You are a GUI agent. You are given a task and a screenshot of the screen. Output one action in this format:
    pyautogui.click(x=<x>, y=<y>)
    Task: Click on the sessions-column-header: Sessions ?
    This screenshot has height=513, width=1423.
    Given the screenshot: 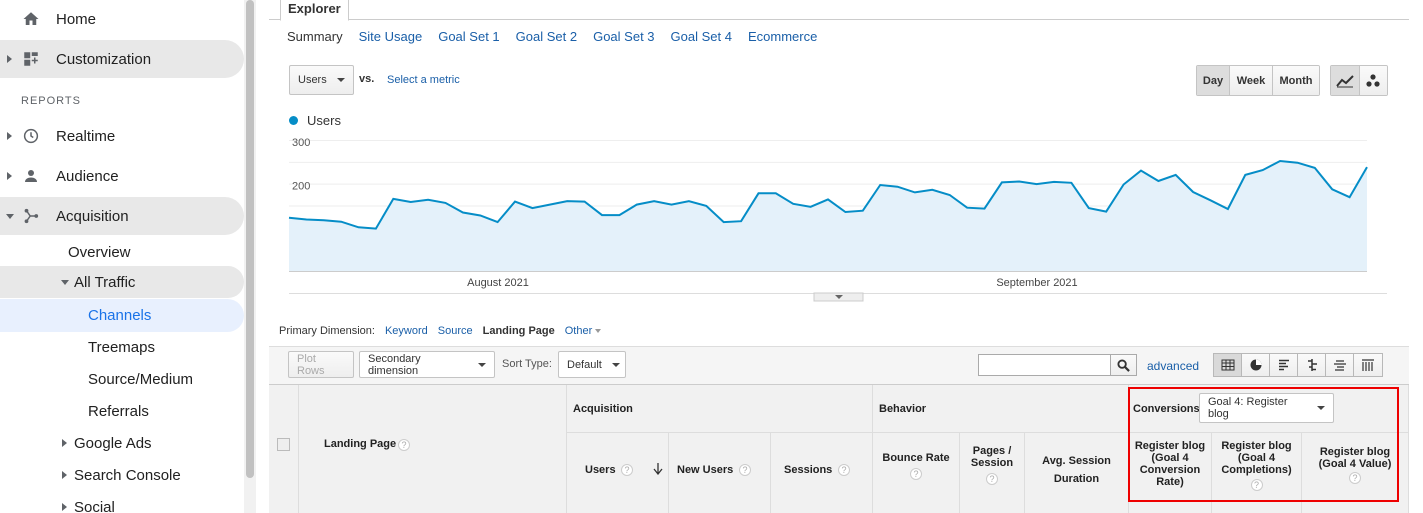 What is the action you would take?
    pyautogui.click(x=822, y=473)
    